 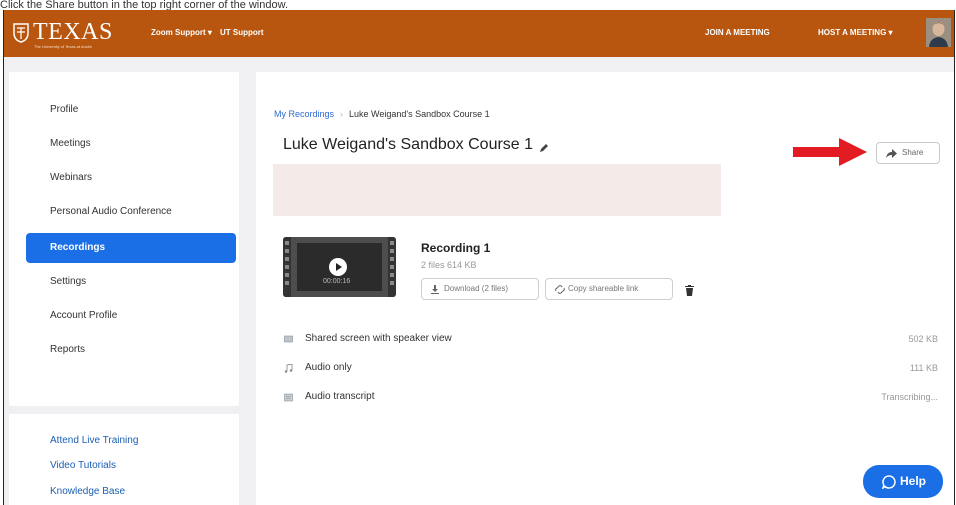 I want to click on recording-title: Recording 1, so click(x=455, y=248).